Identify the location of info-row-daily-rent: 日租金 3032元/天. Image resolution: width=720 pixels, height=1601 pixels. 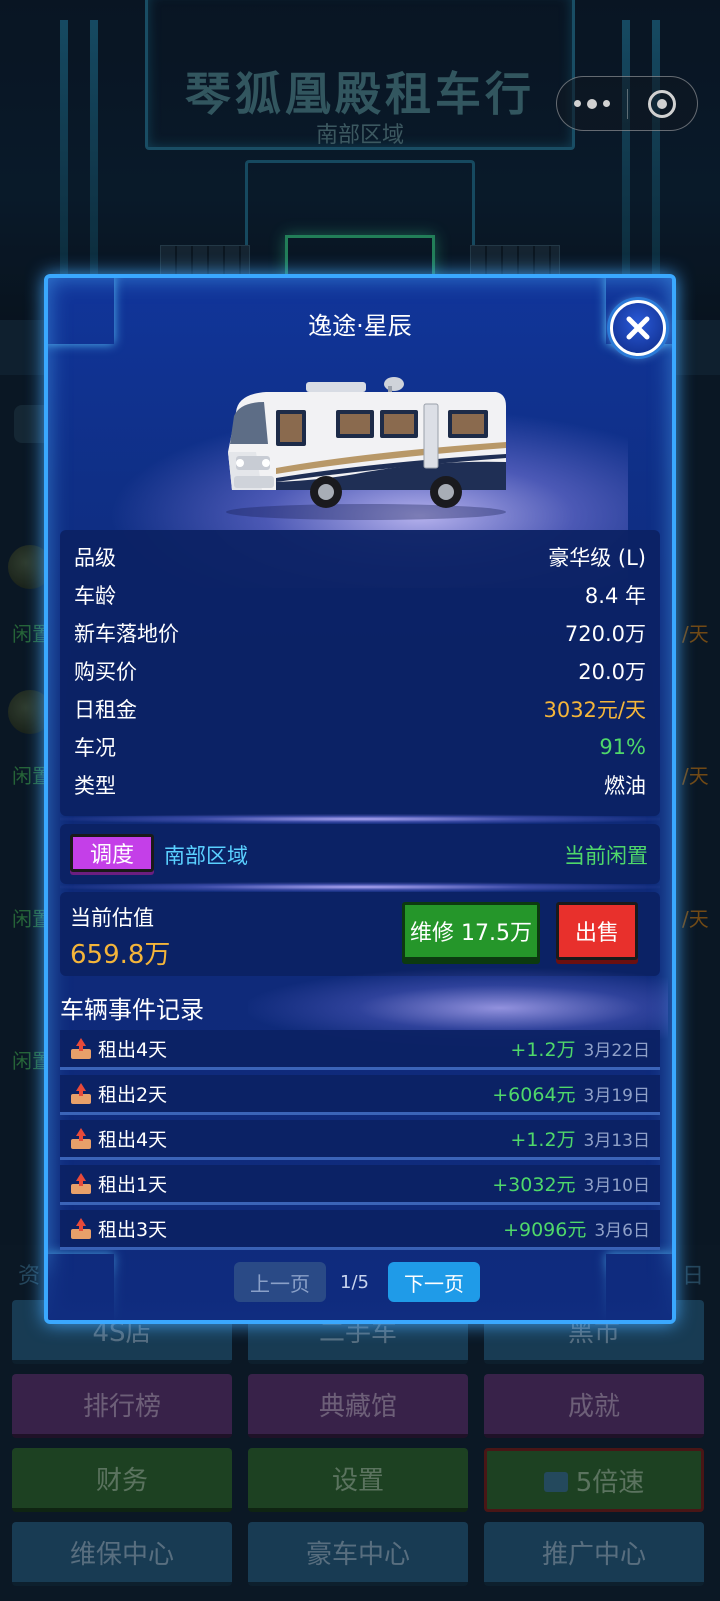
(360, 709).